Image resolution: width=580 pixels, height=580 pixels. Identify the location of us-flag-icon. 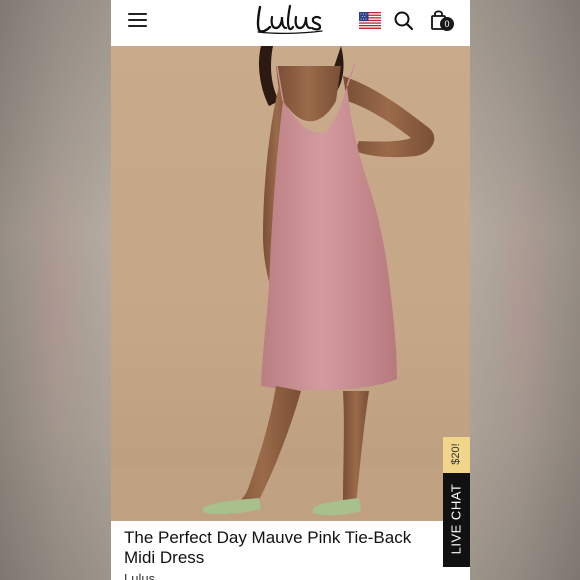
(370, 20).